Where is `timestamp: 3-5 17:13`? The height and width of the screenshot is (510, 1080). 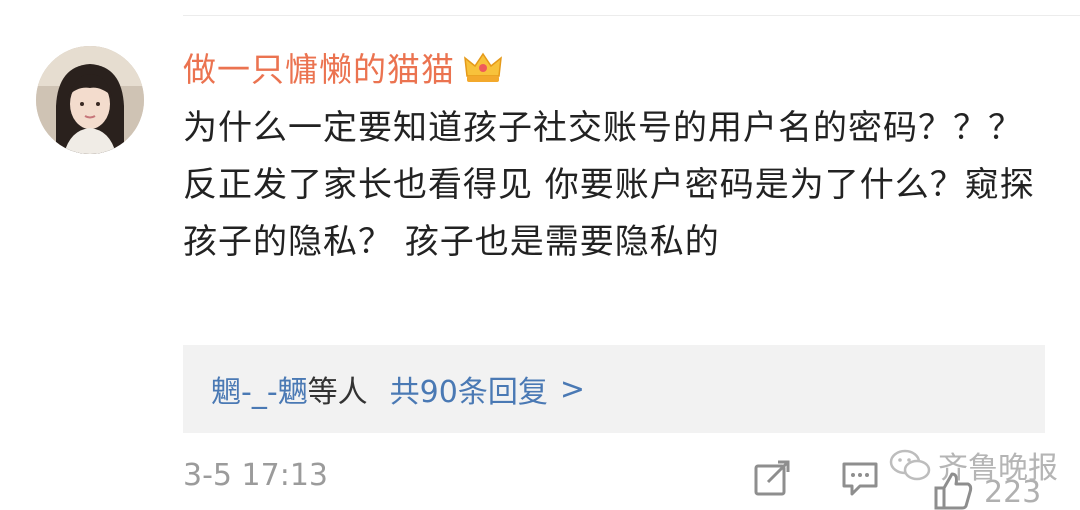 timestamp: 3-5 17:13 is located at coordinates (255, 475).